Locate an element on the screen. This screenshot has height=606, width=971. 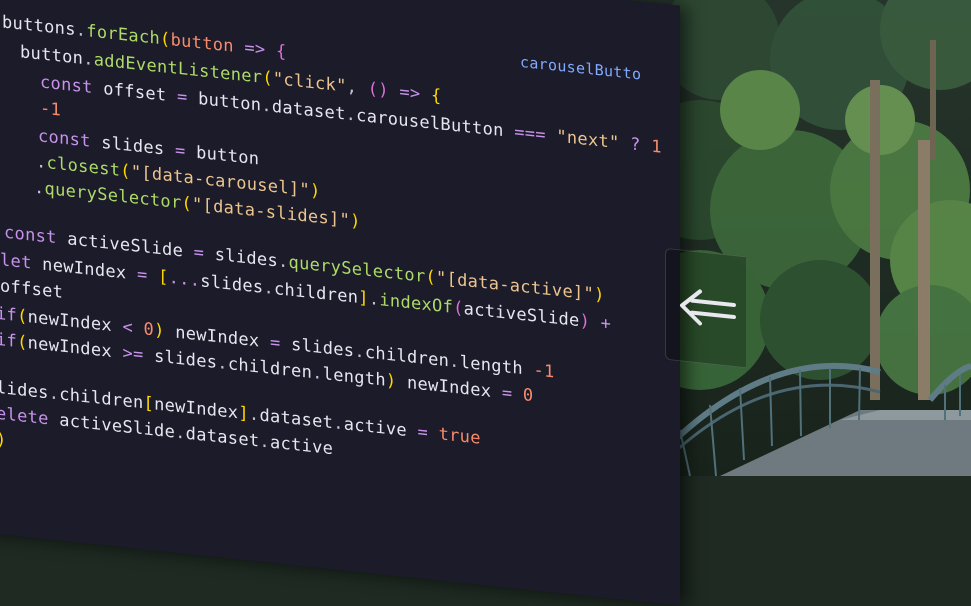
arrow-left-icon is located at coordinates (708, 307).